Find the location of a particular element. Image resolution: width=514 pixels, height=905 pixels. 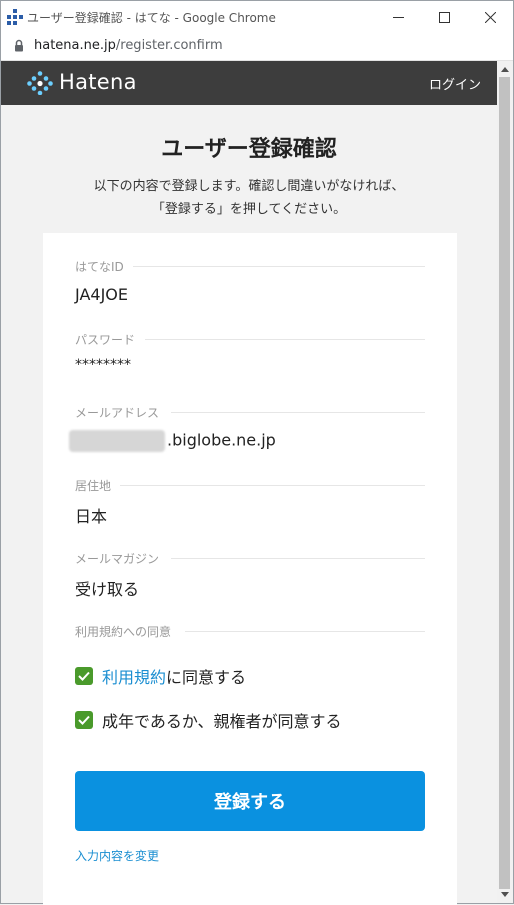

maximize-button is located at coordinates (444, 17).